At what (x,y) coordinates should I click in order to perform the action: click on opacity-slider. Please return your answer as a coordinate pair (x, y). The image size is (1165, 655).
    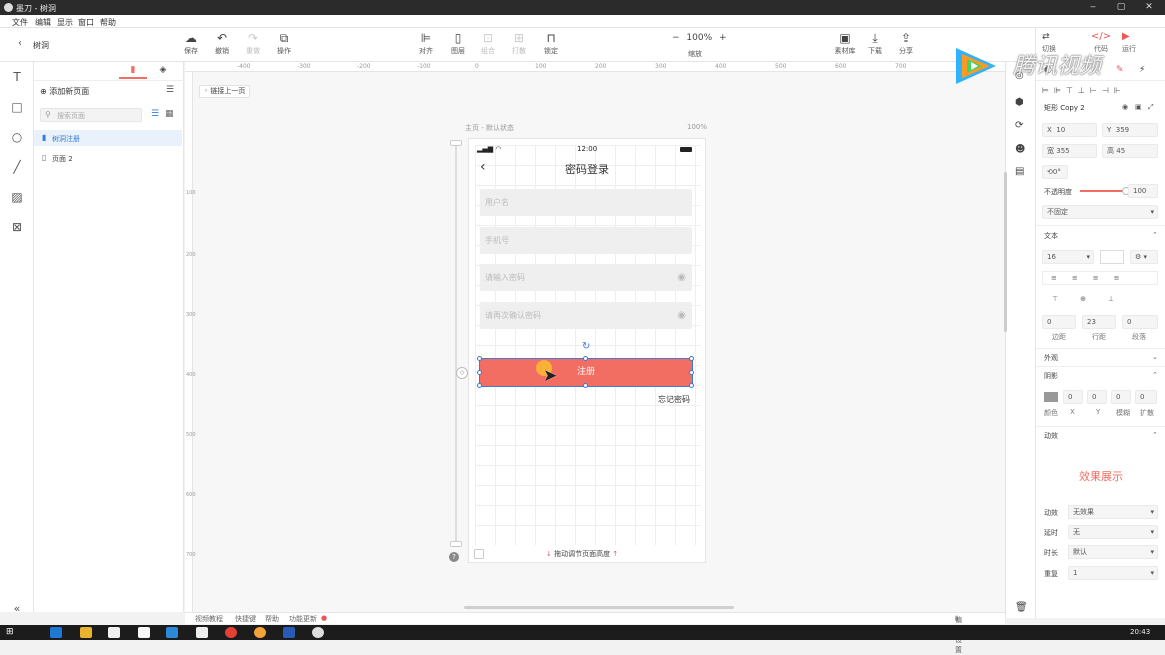
    Looking at the image, I should click on (1102, 191).